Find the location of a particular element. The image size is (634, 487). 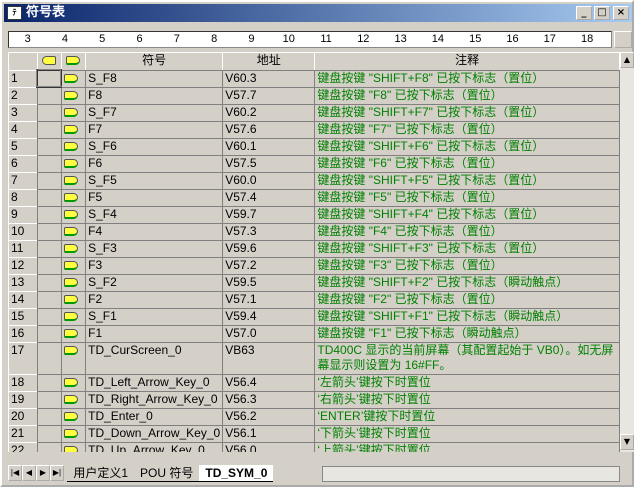

address-cell: V60.1 is located at coordinates (269, 146).